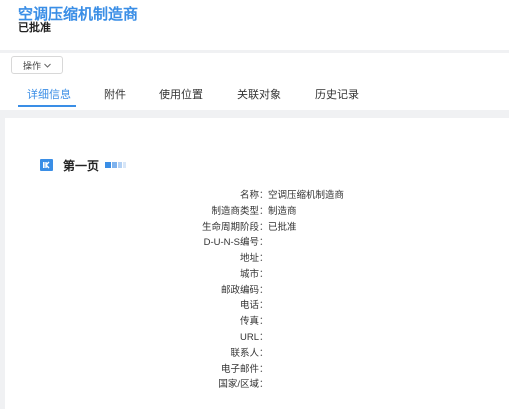 The height and width of the screenshot is (409, 509). I want to click on field-row-duns: D-U-N-S编号 ：, so click(257, 243).